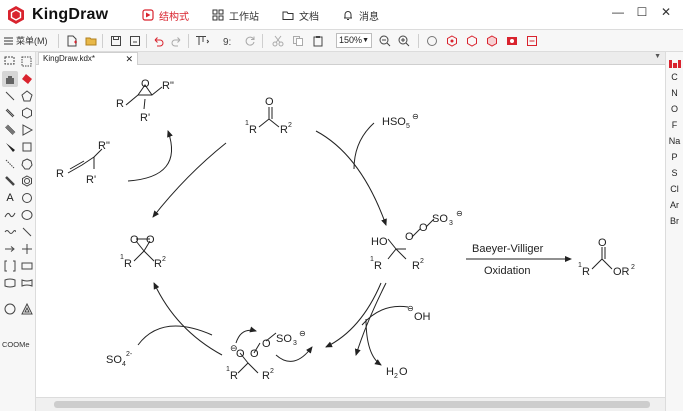  I want to click on triple-bond-tool, so click(10, 130).